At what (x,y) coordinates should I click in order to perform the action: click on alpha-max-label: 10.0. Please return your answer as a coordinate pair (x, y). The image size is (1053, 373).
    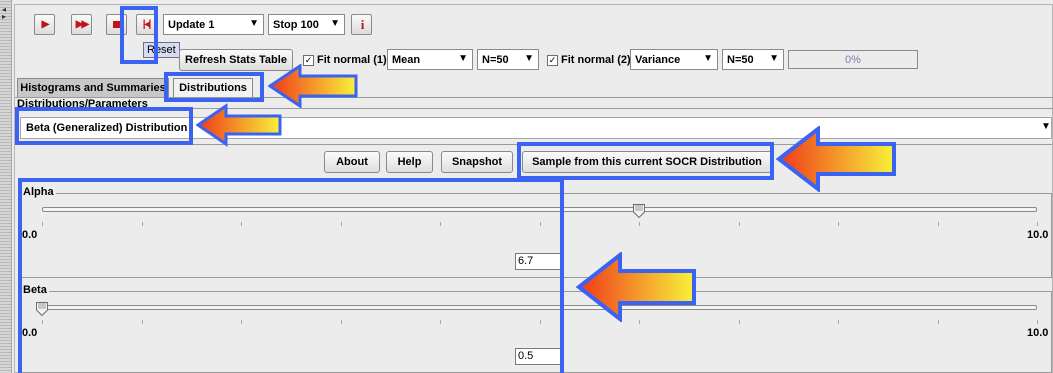
    Looking at the image, I should click on (1038, 235).